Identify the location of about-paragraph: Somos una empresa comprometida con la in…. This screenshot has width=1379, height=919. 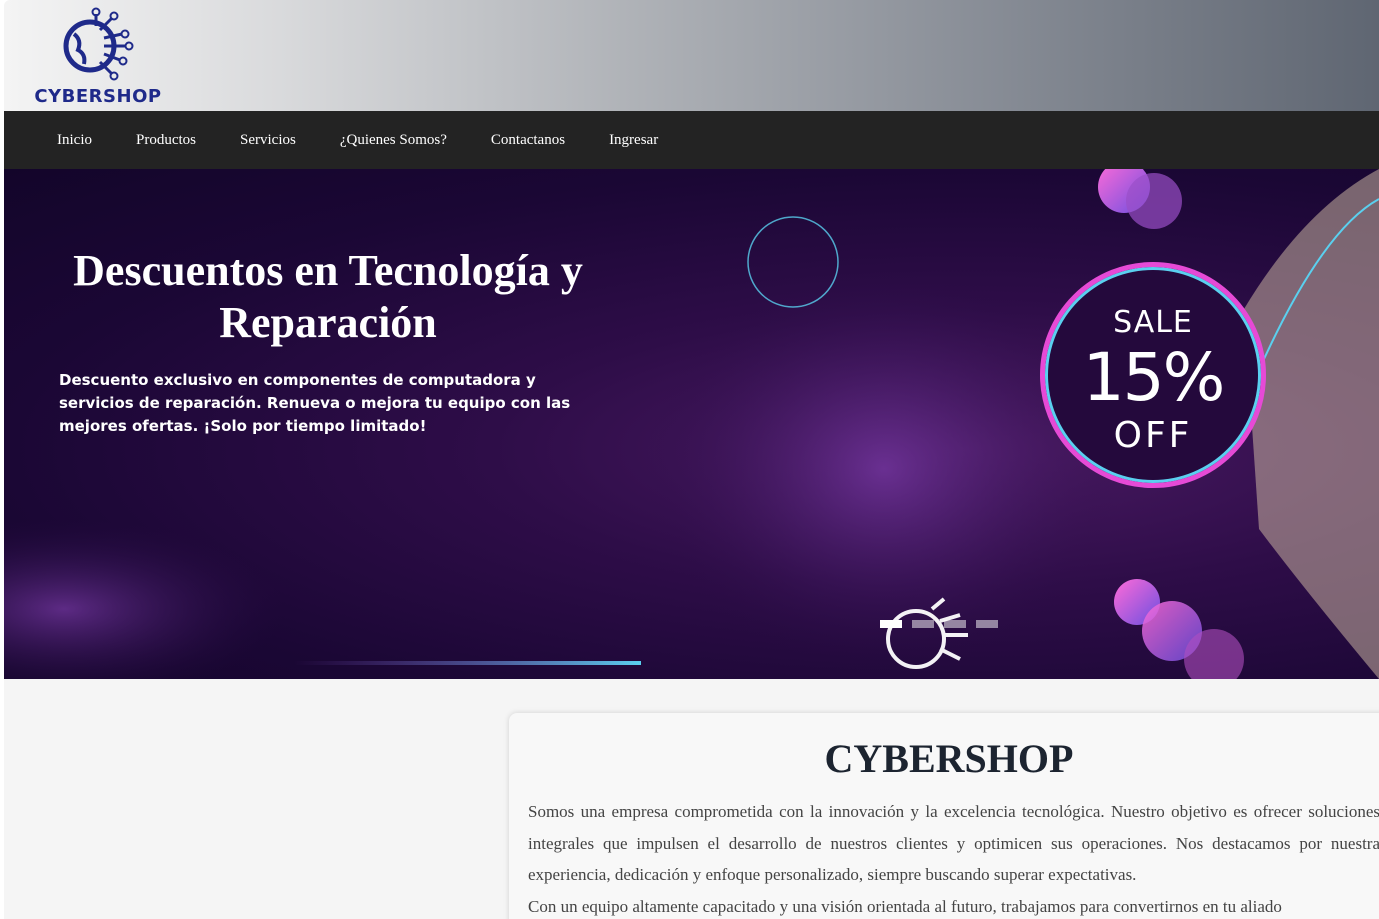
(953, 843).